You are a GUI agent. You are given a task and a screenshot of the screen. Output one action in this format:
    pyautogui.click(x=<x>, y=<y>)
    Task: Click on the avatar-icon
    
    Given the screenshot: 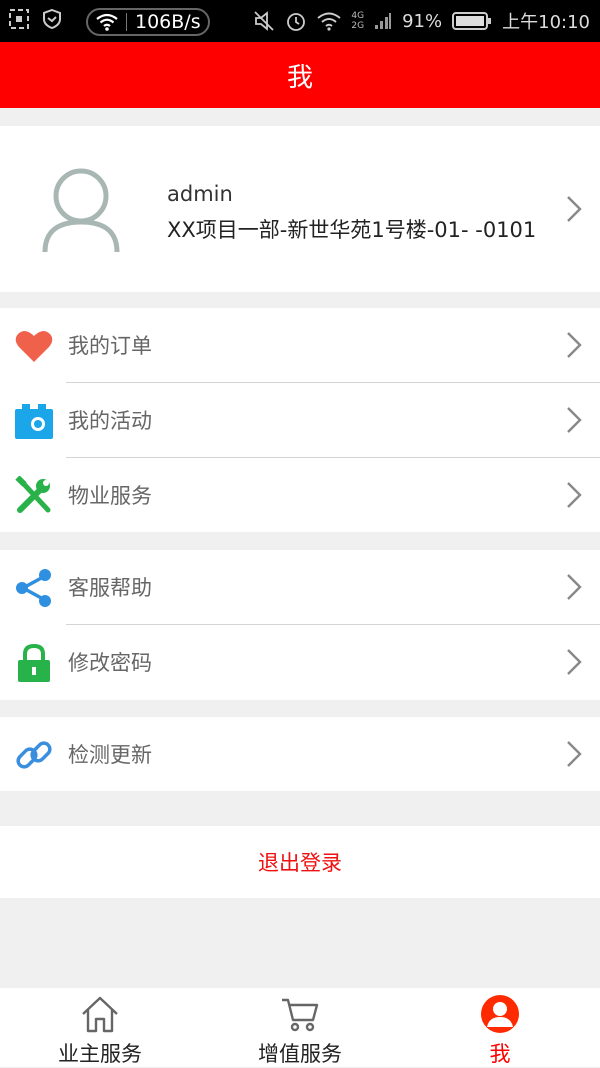 What is the action you would take?
    pyautogui.click(x=81, y=210)
    